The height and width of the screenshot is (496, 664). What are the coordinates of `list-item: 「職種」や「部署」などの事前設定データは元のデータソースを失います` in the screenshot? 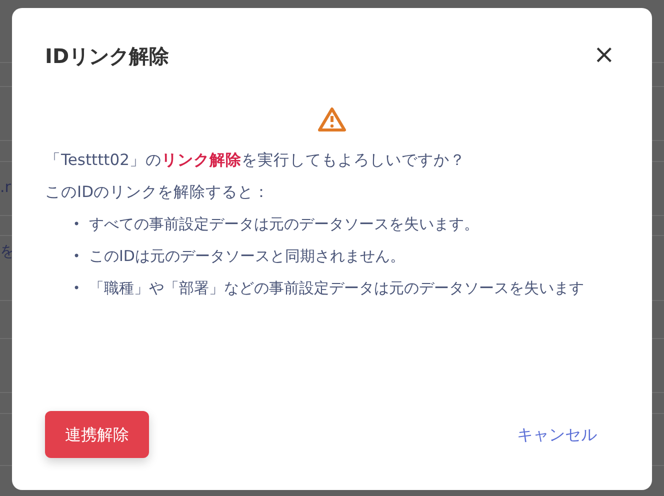 It's located at (336, 288).